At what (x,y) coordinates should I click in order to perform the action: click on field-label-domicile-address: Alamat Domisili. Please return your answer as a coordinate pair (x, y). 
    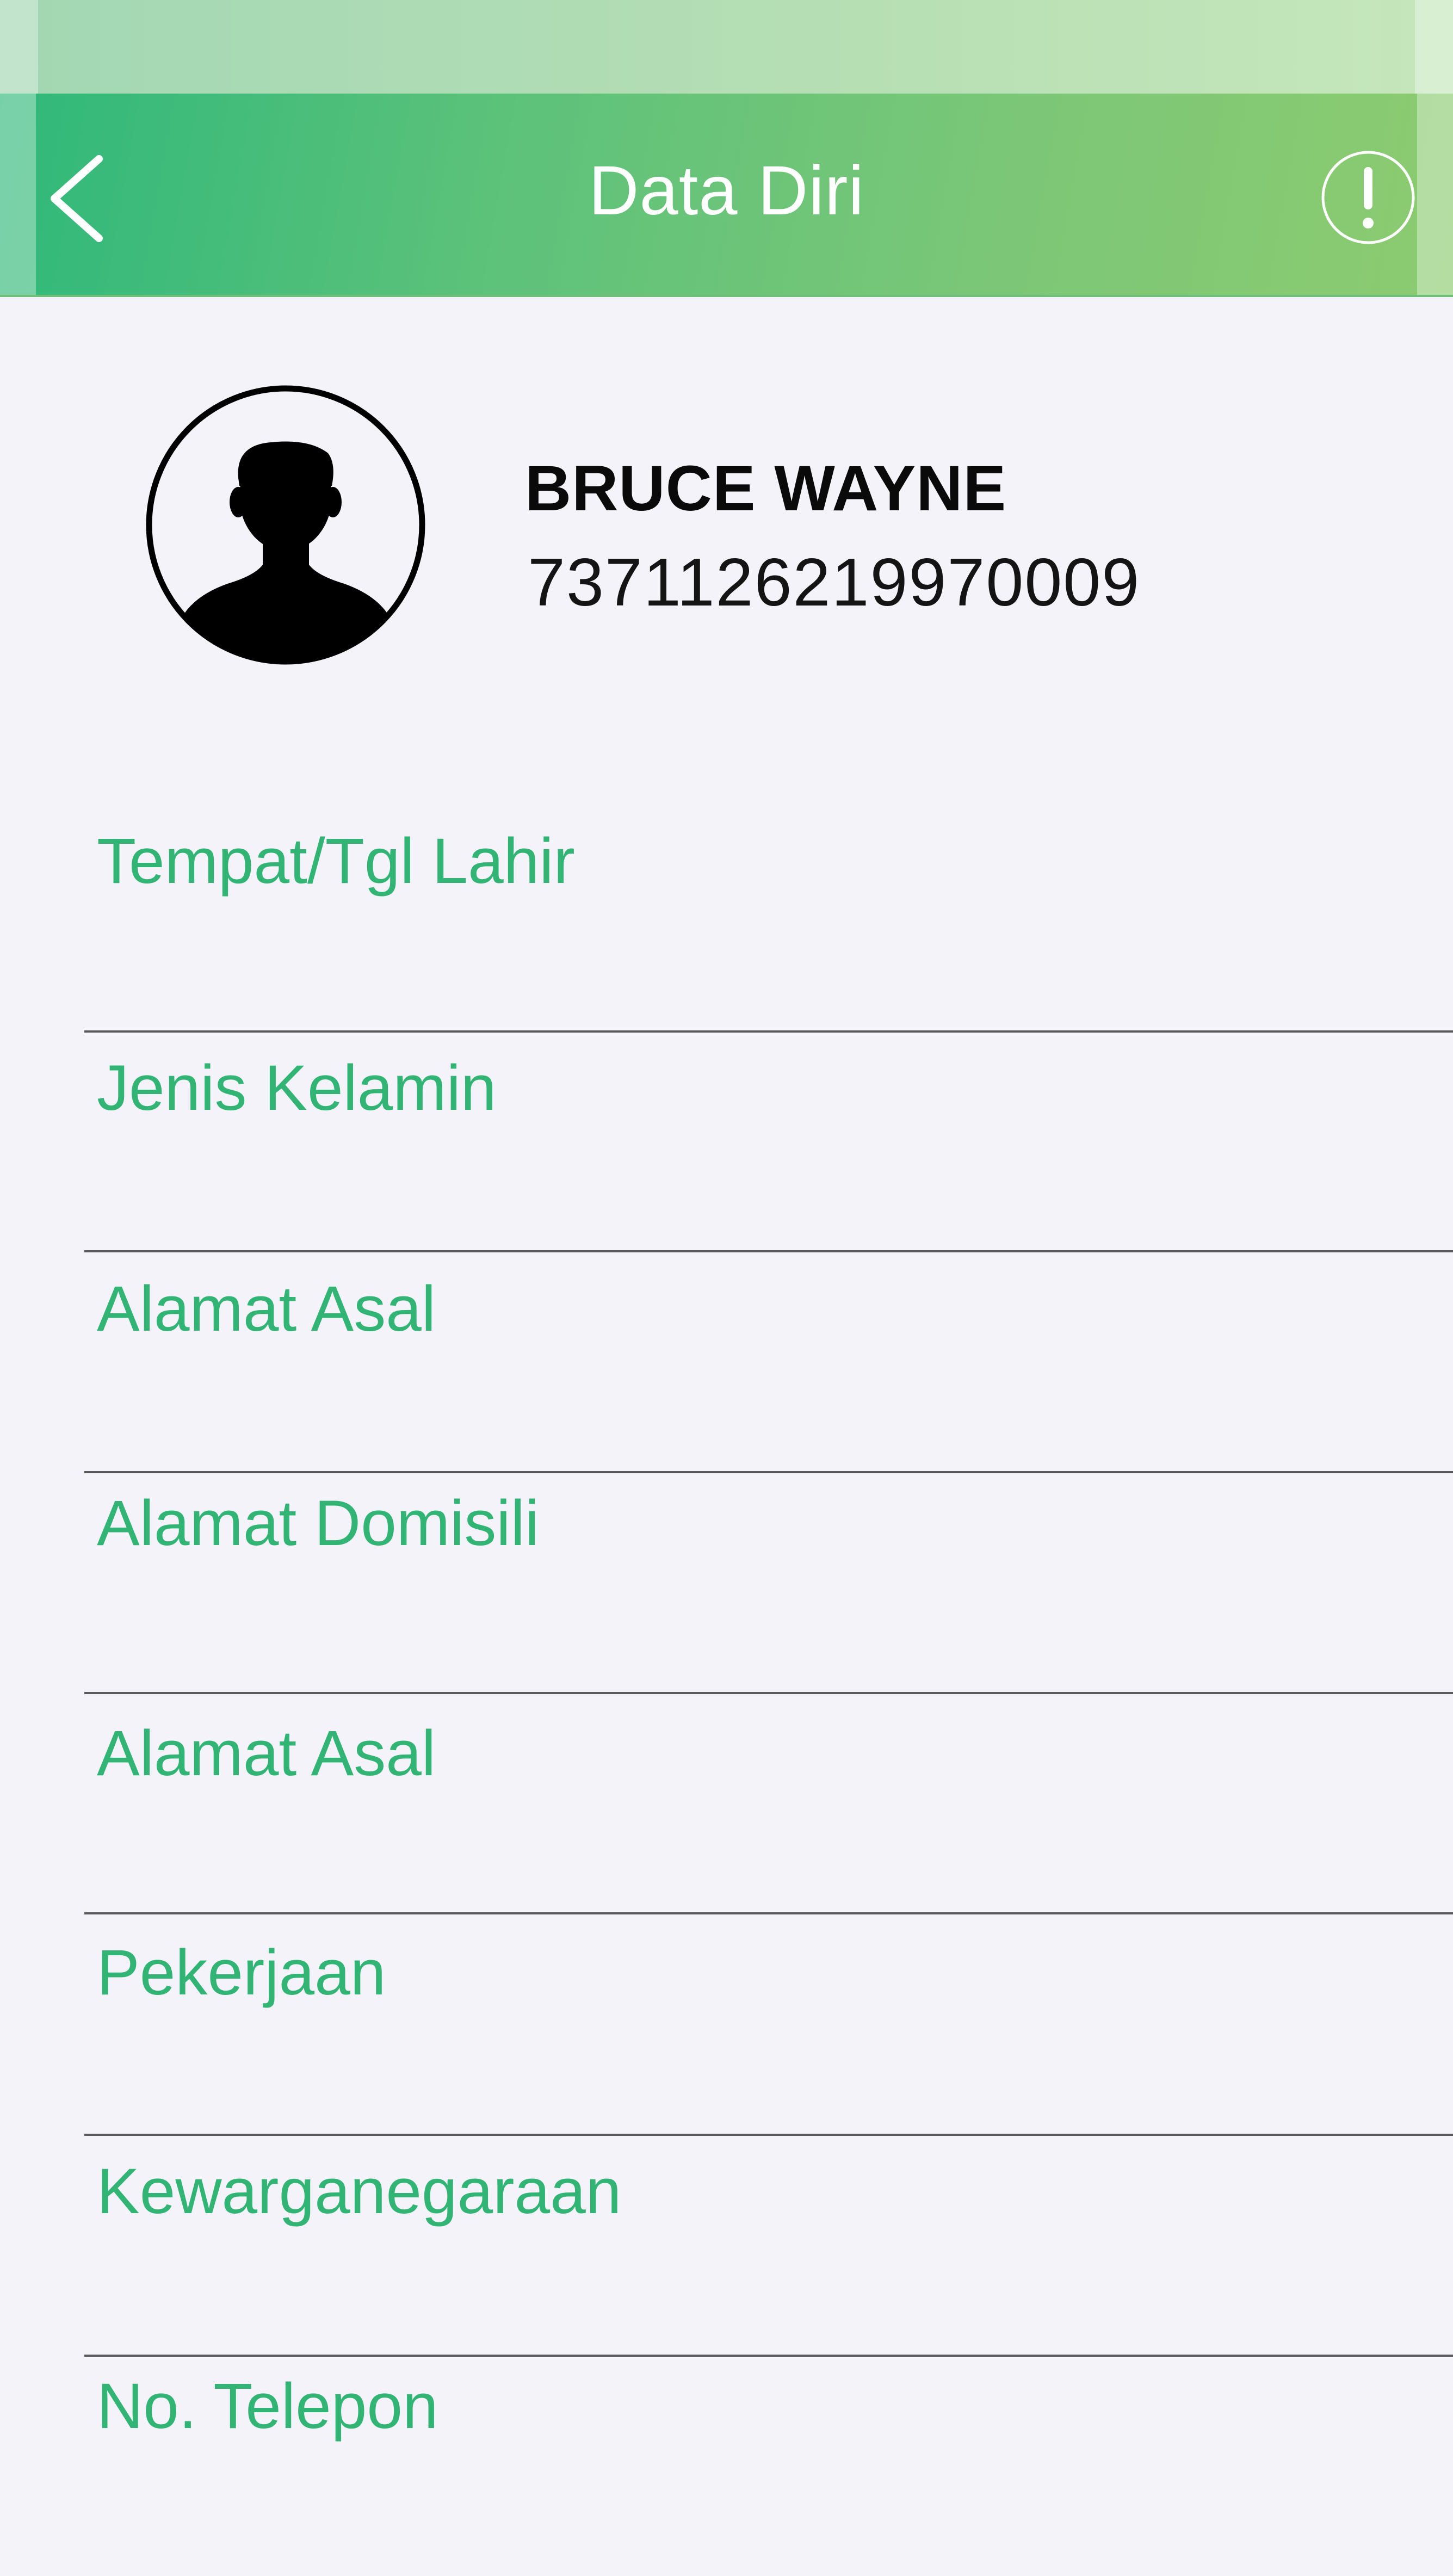
    Looking at the image, I should click on (319, 1523).